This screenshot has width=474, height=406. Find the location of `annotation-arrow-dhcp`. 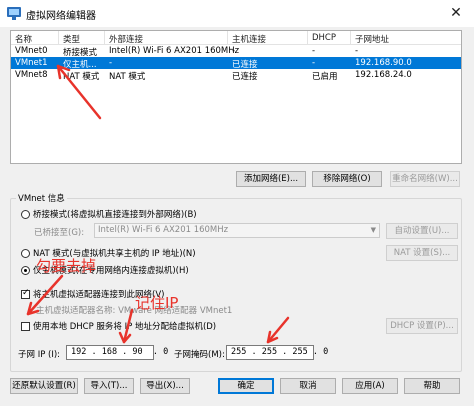

annotation-arrow-dhcp is located at coordinates (45, 295).